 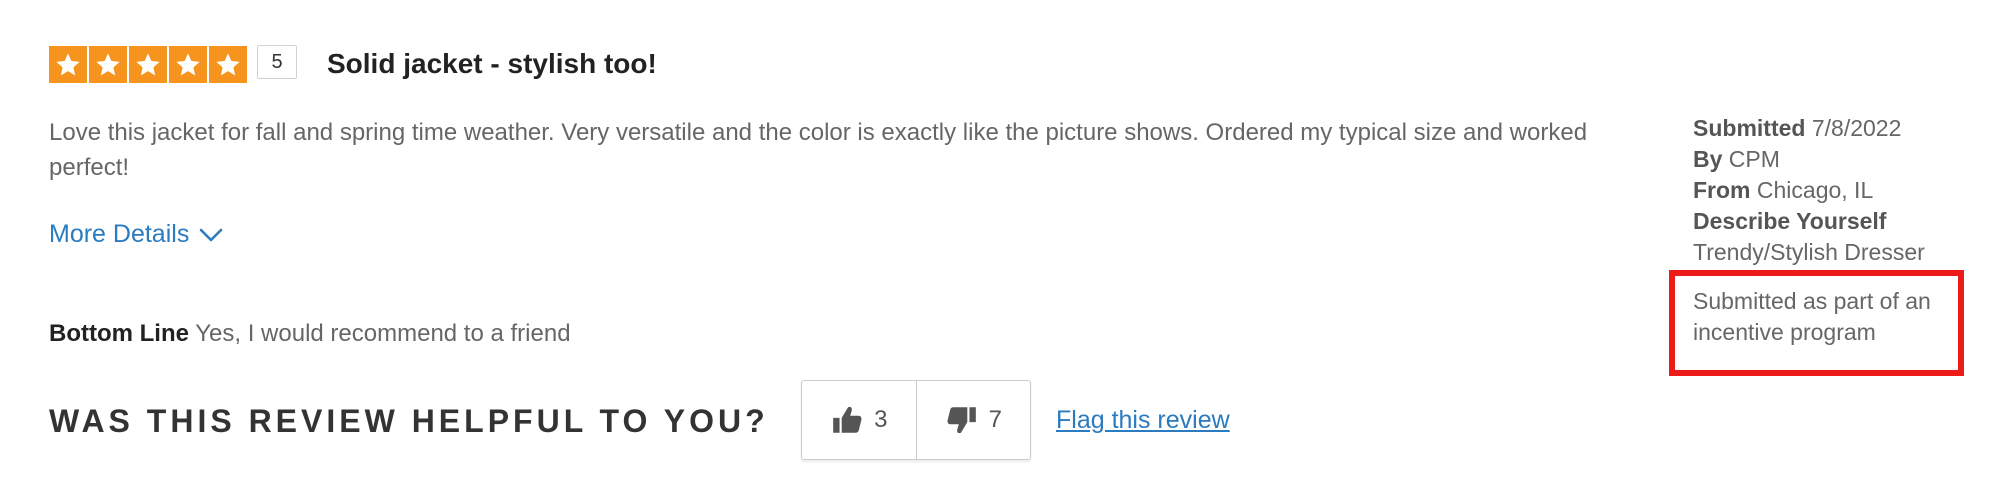 I want to click on upvote-button: 3, so click(x=859, y=420).